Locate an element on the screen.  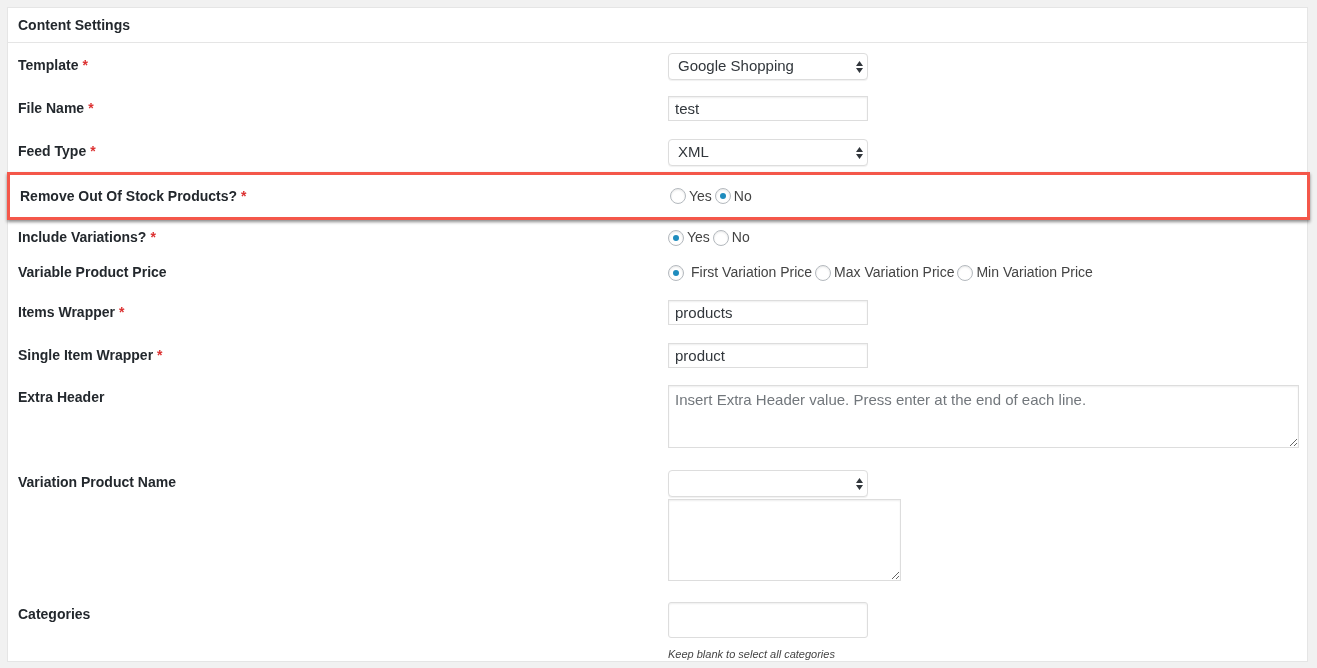
text-field: product is located at coordinates (768, 355).